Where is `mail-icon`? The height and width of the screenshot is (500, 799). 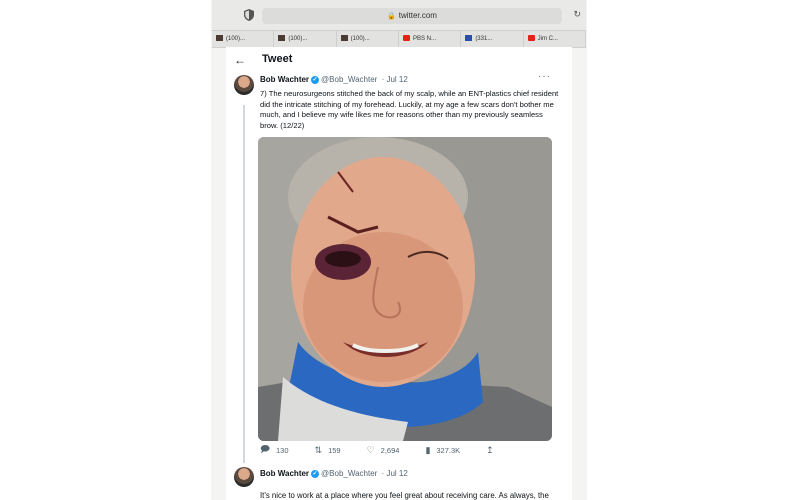 mail-icon is located at coordinates (469, 38).